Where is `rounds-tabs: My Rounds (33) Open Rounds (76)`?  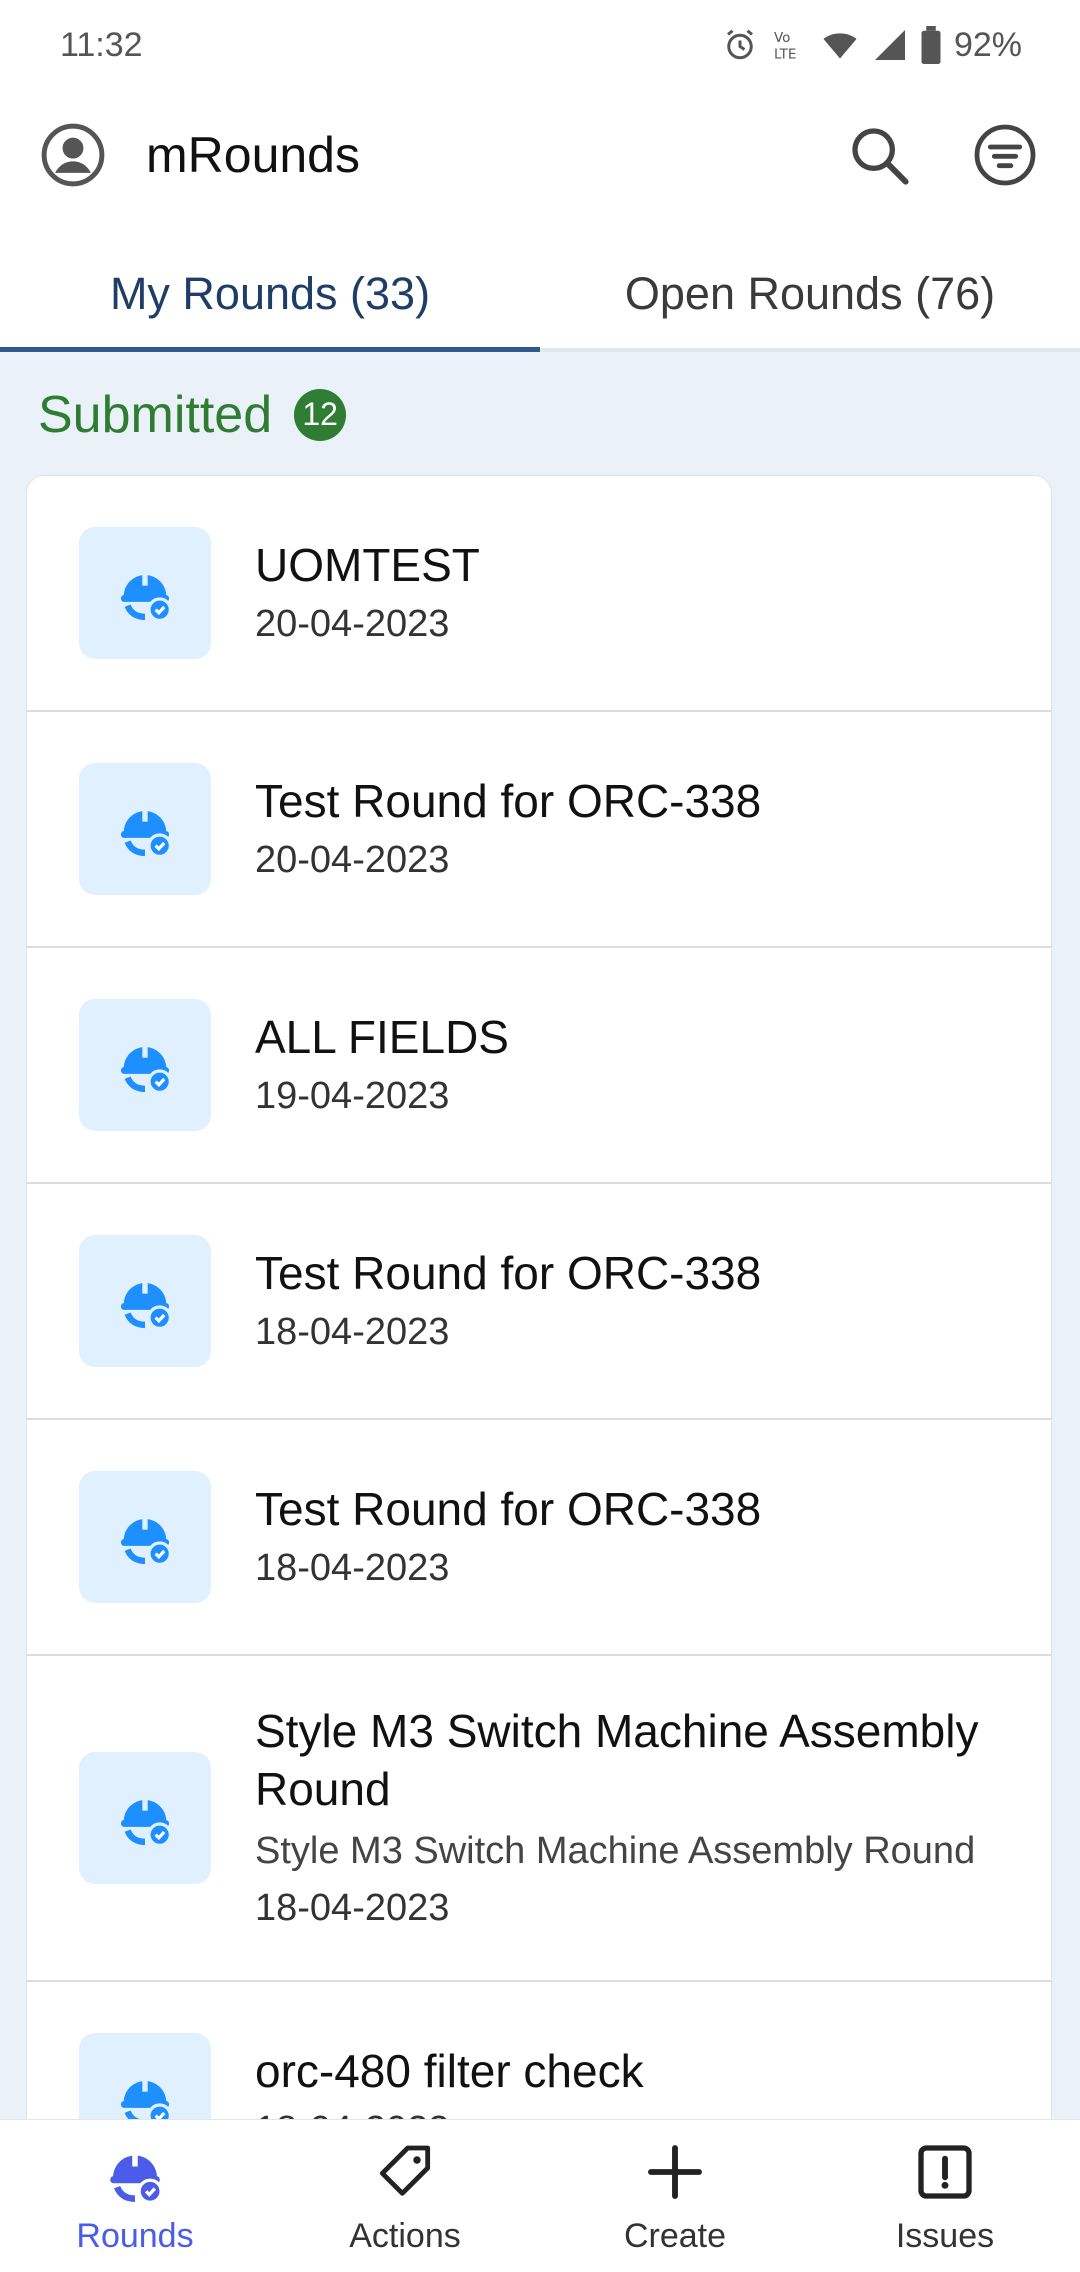 rounds-tabs: My Rounds (33) Open Rounds (76) is located at coordinates (540, 296).